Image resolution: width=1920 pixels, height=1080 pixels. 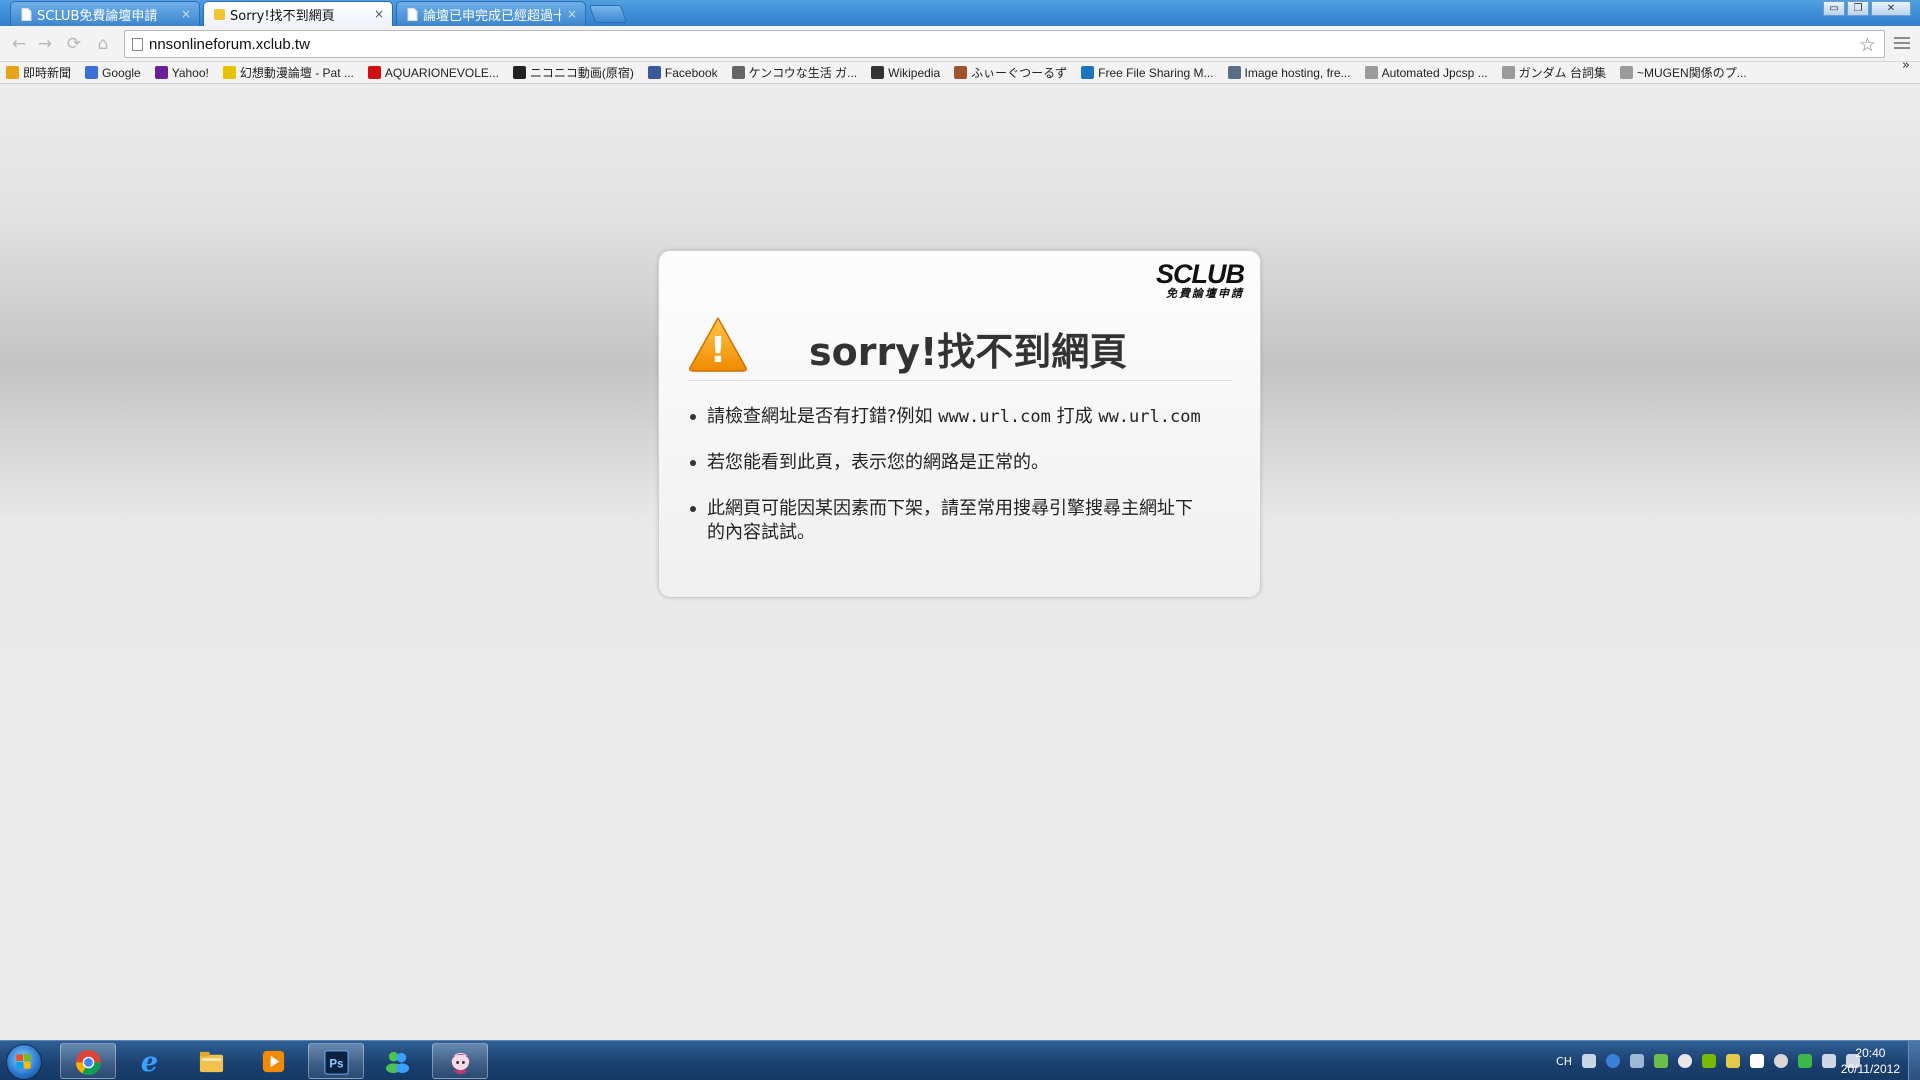 I want to click on taskbar-explorer, so click(x=212, y=1061).